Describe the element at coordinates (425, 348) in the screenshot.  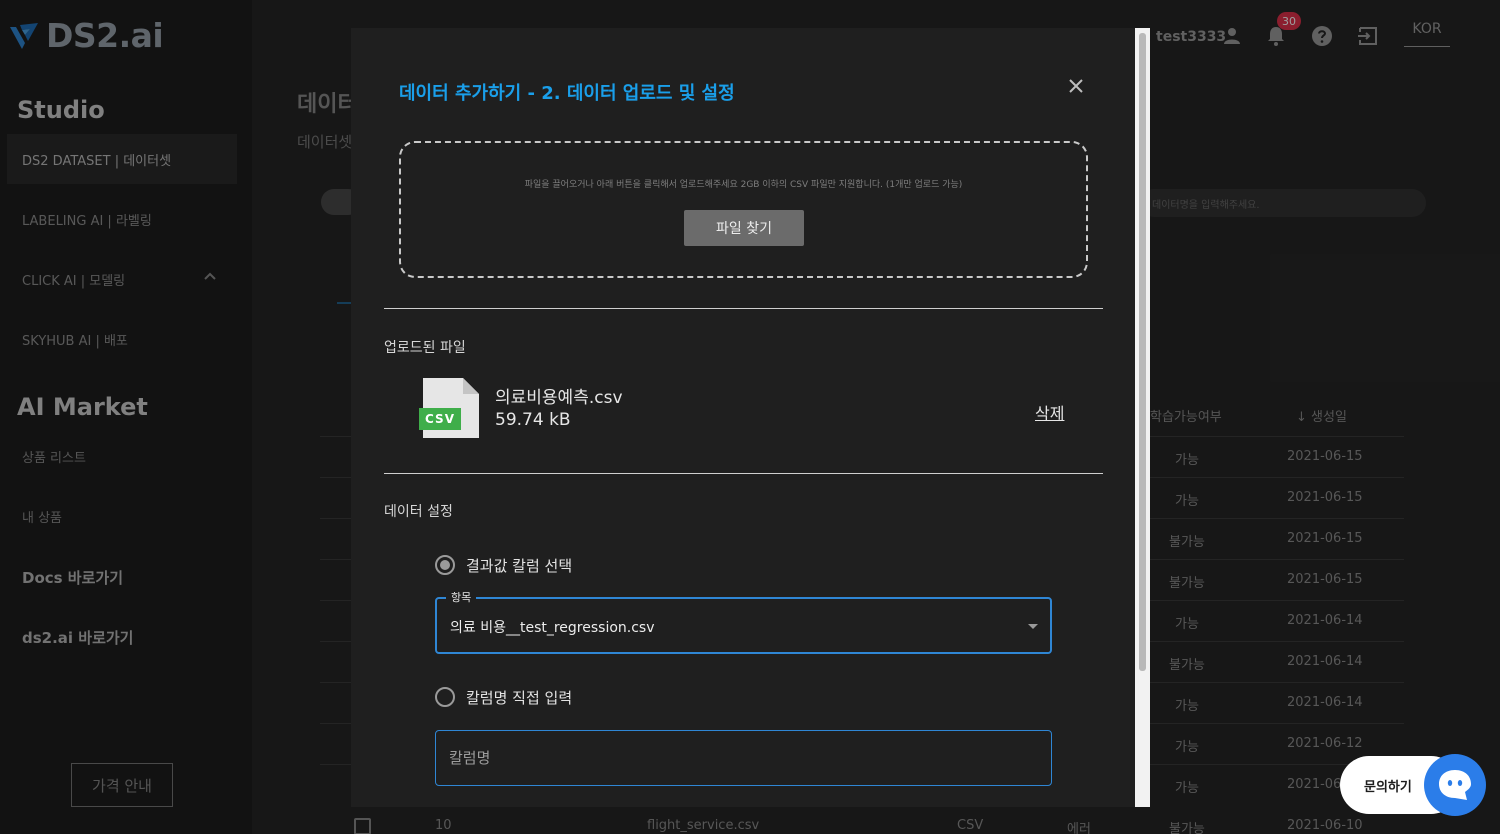
I see `uploaded-files-label: 업로드된 파일` at that location.